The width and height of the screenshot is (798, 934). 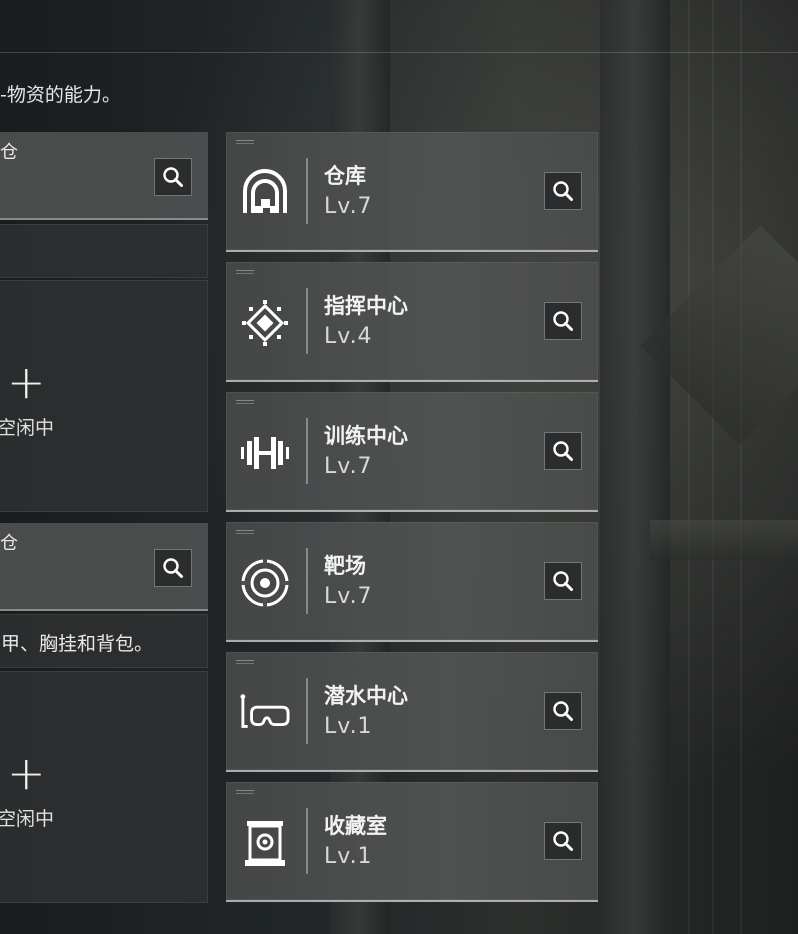 I want to click on facility-name: 训练中心, so click(x=366, y=436).